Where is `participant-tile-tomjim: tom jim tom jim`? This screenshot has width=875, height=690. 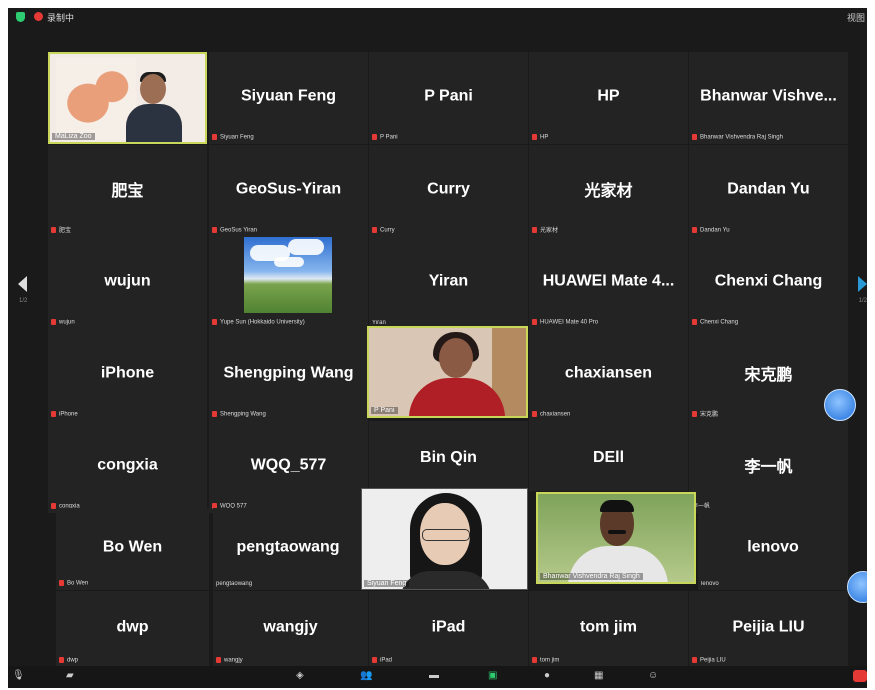 participant-tile-tomjim: tom jim tom jim is located at coordinates (608, 629).